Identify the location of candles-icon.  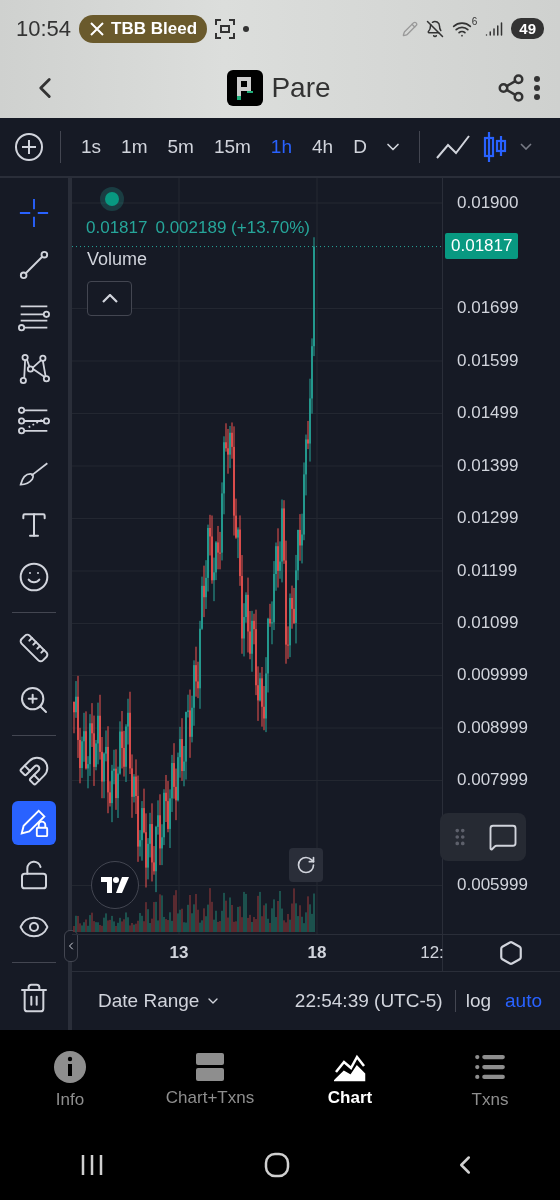
(494, 146).